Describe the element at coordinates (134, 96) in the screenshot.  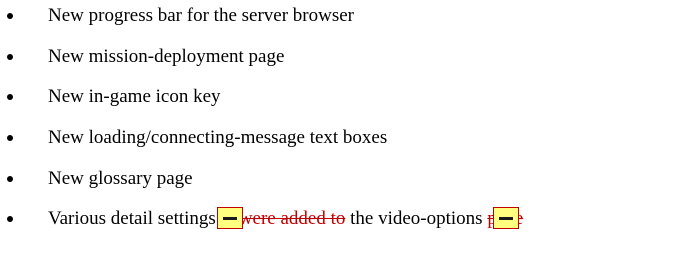
I see `list-item-text: New in-game icon key` at that location.